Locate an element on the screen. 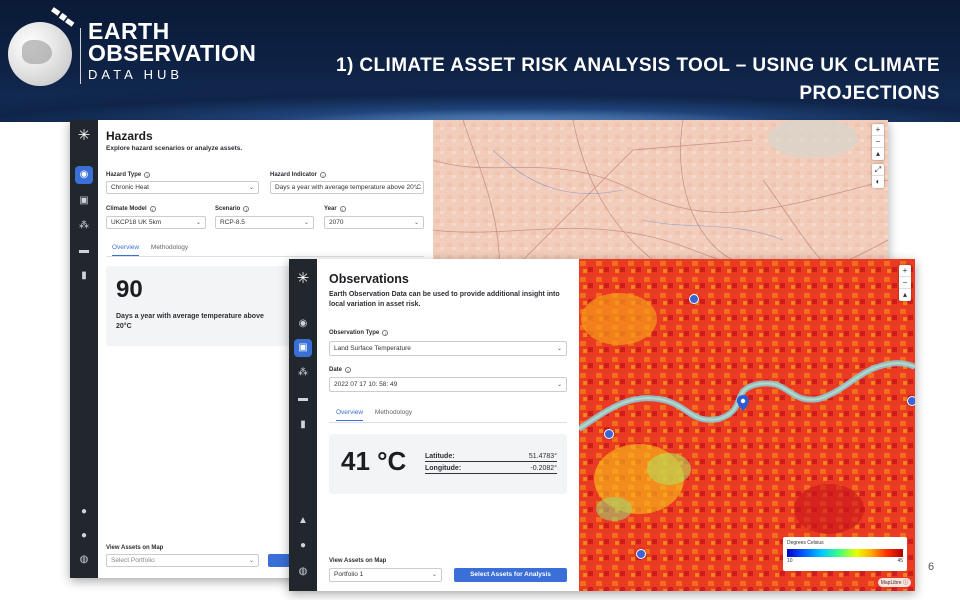 This screenshot has width=960, height=600. logo-wordmark: EARTH OBSERVATION DATA HUB is located at coordinates (172, 50).